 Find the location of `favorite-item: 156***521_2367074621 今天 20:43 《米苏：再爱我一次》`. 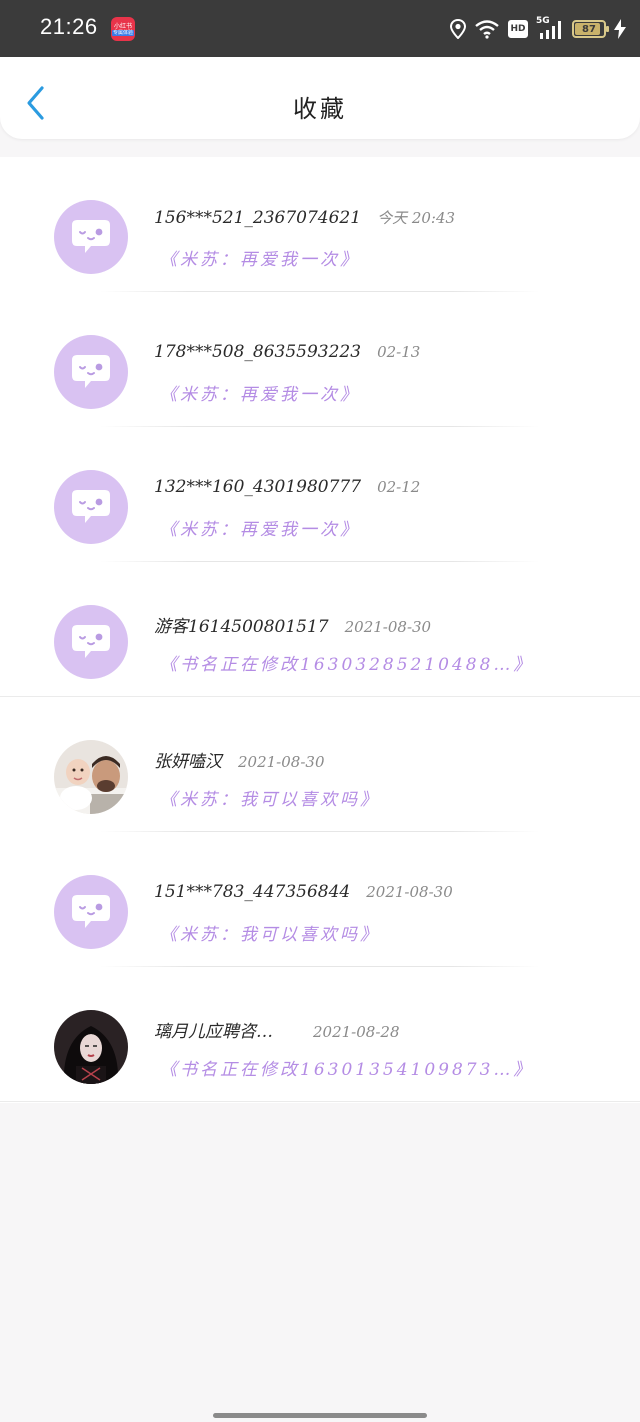

favorite-item: 156***521_2367074621 今天 20:43 《米苏：再爱我一次》 is located at coordinates (320, 224).